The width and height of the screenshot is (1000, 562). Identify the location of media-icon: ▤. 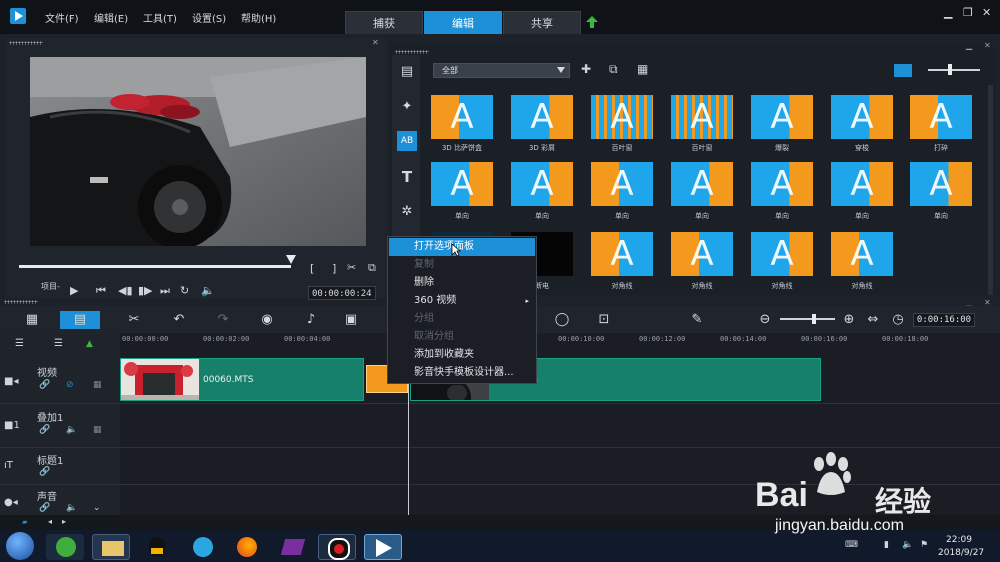
(407, 72).